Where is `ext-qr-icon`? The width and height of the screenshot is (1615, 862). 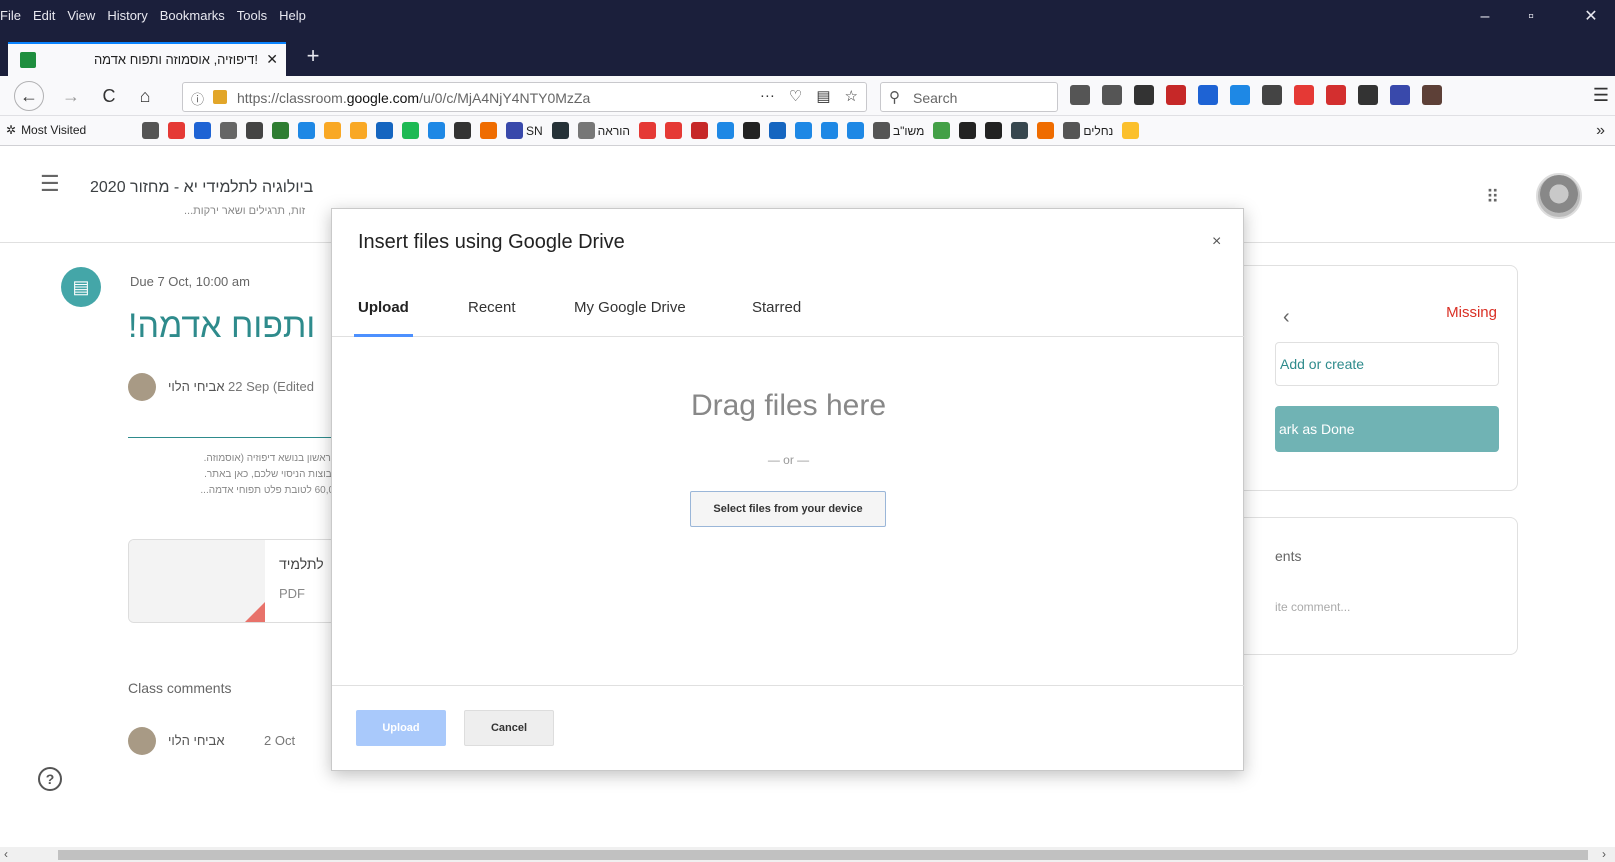
ext-qr-icon is located at coordinates (1368, 95).